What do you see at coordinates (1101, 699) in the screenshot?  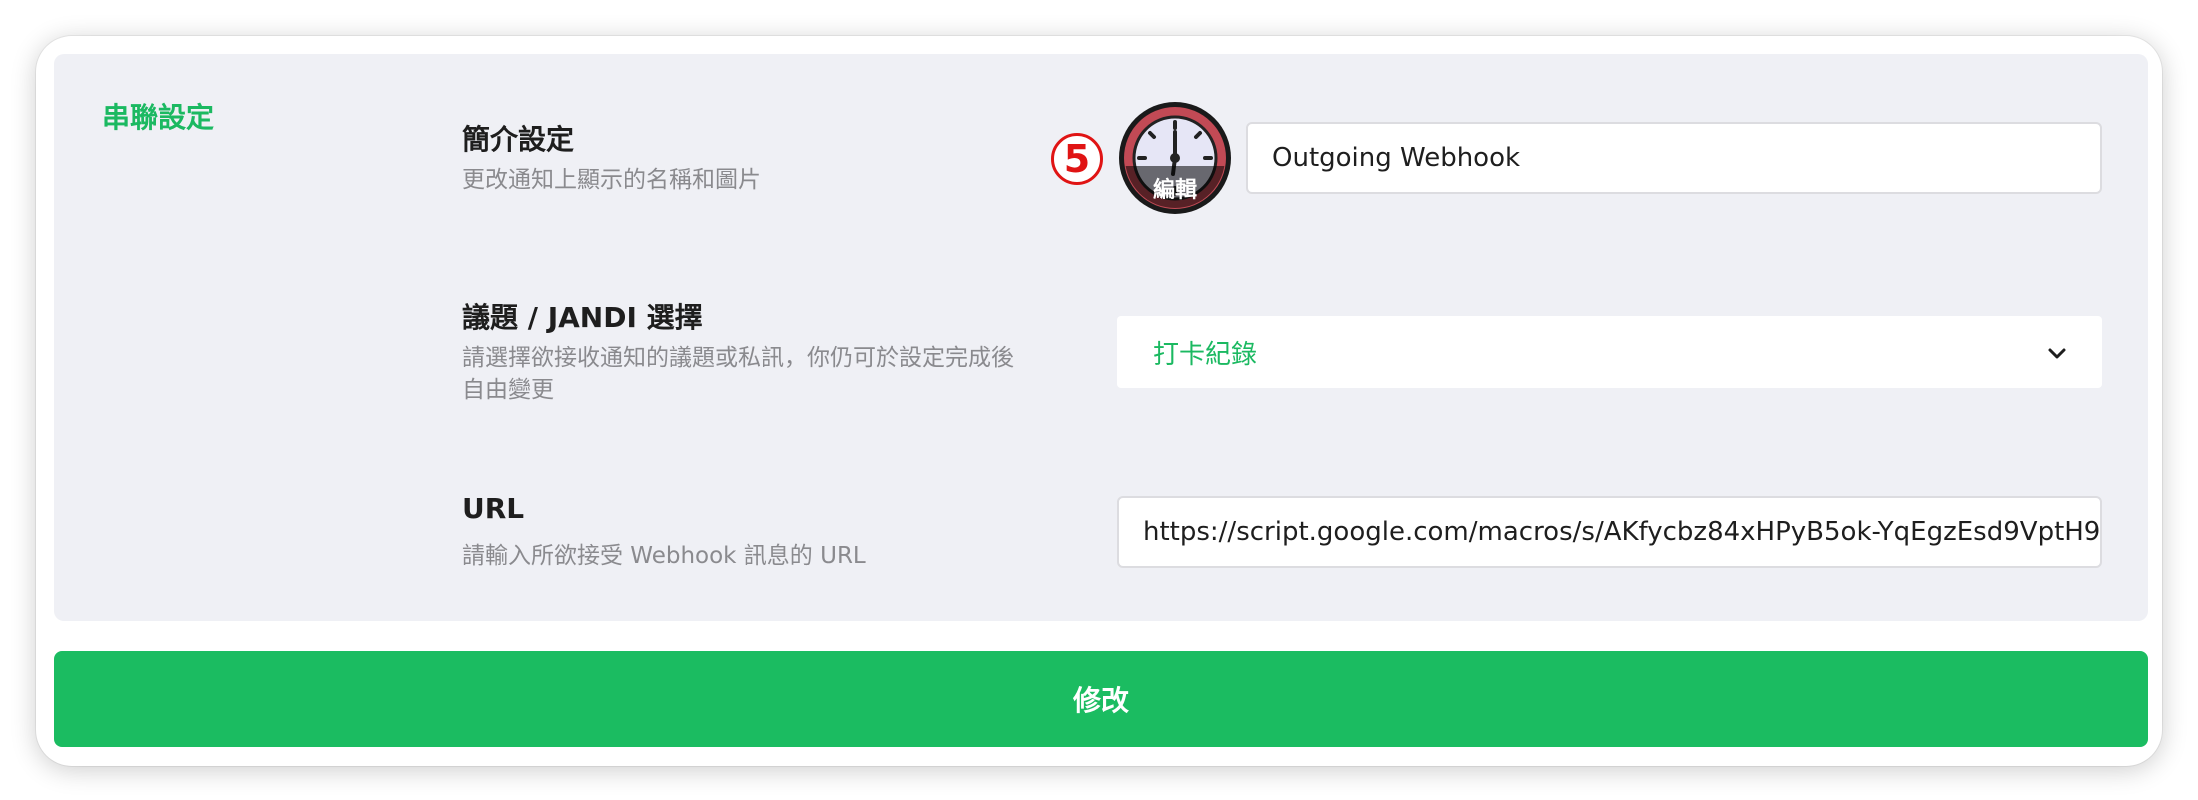 I see `modify-button: 修改` at bounding box center [1101, 699].